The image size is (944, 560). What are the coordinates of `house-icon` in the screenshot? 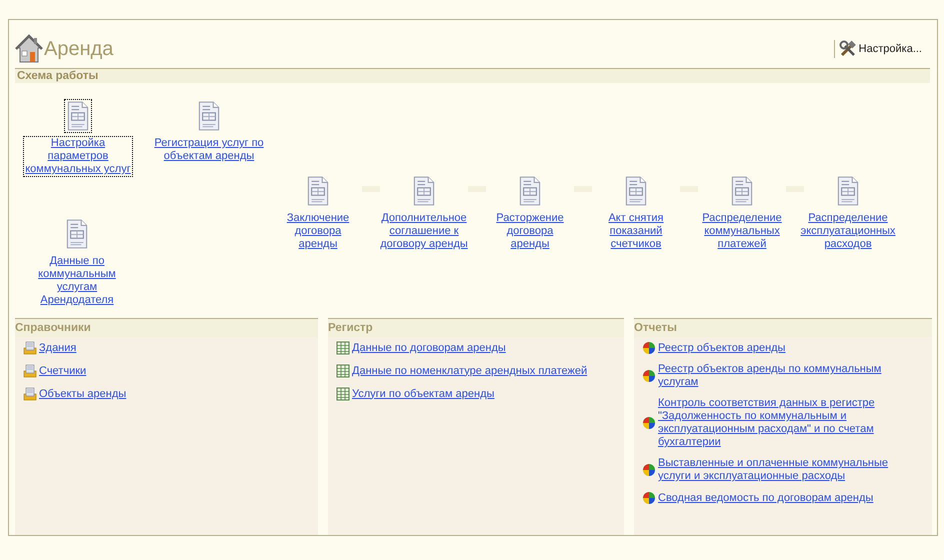 It's located at (29, 49).